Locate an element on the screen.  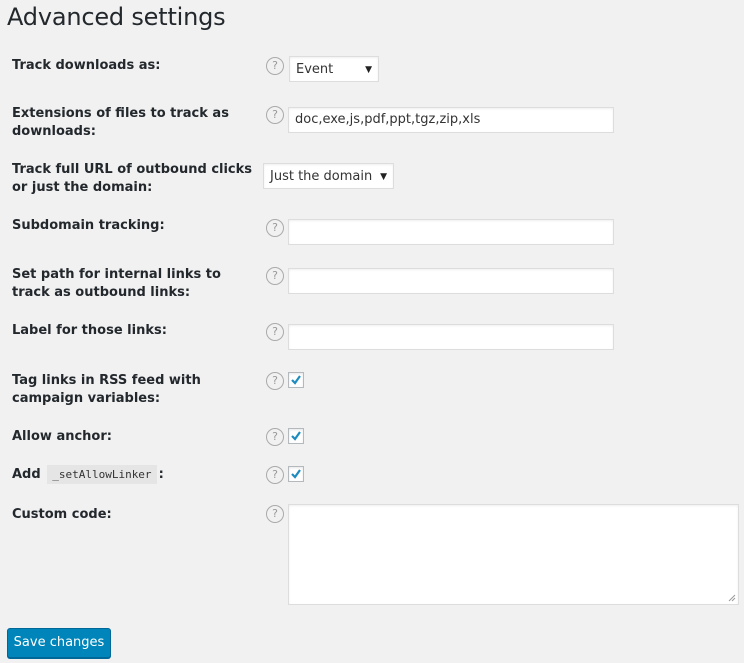
allow-linker-code: _setAllowLinker is located at coordinates (102, 474).